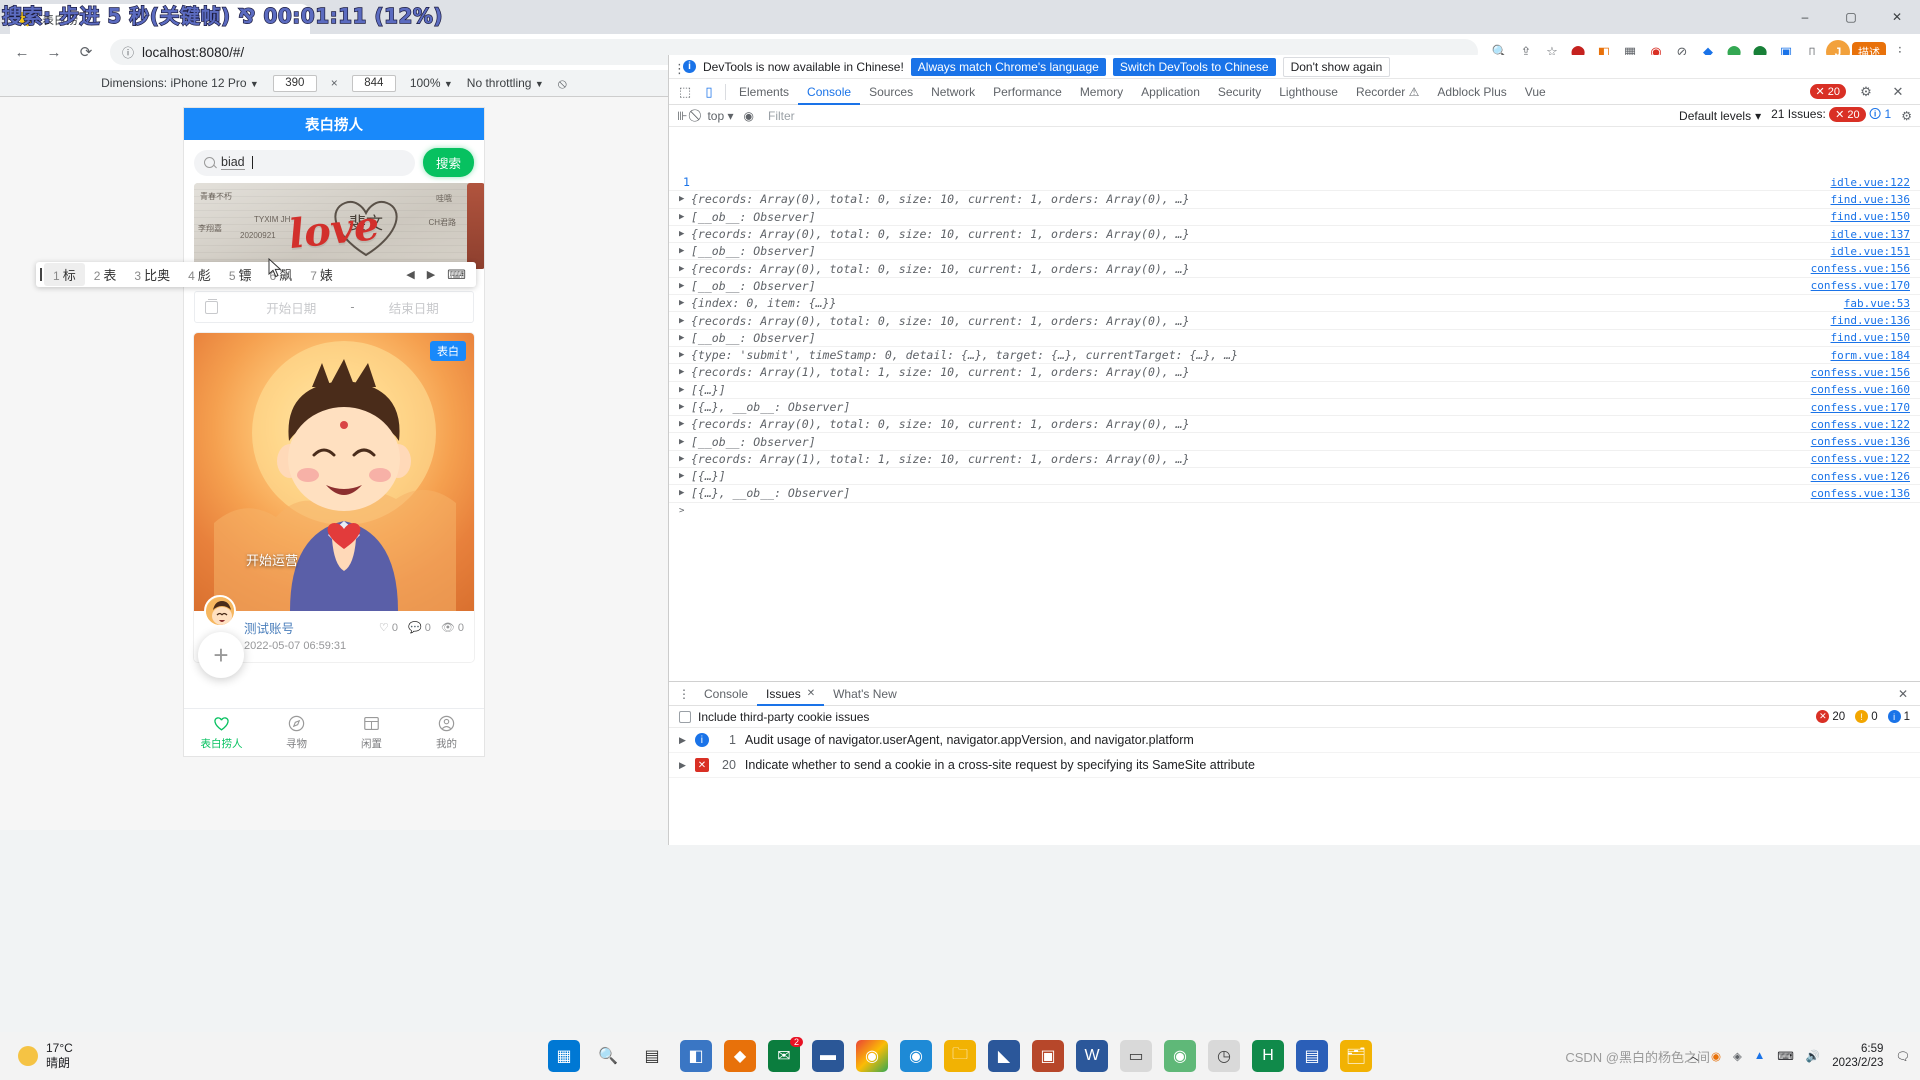 This screenshot has width=1920, height=1080. I want to click on app-green-icon: ◉, so click(1180, 1056).